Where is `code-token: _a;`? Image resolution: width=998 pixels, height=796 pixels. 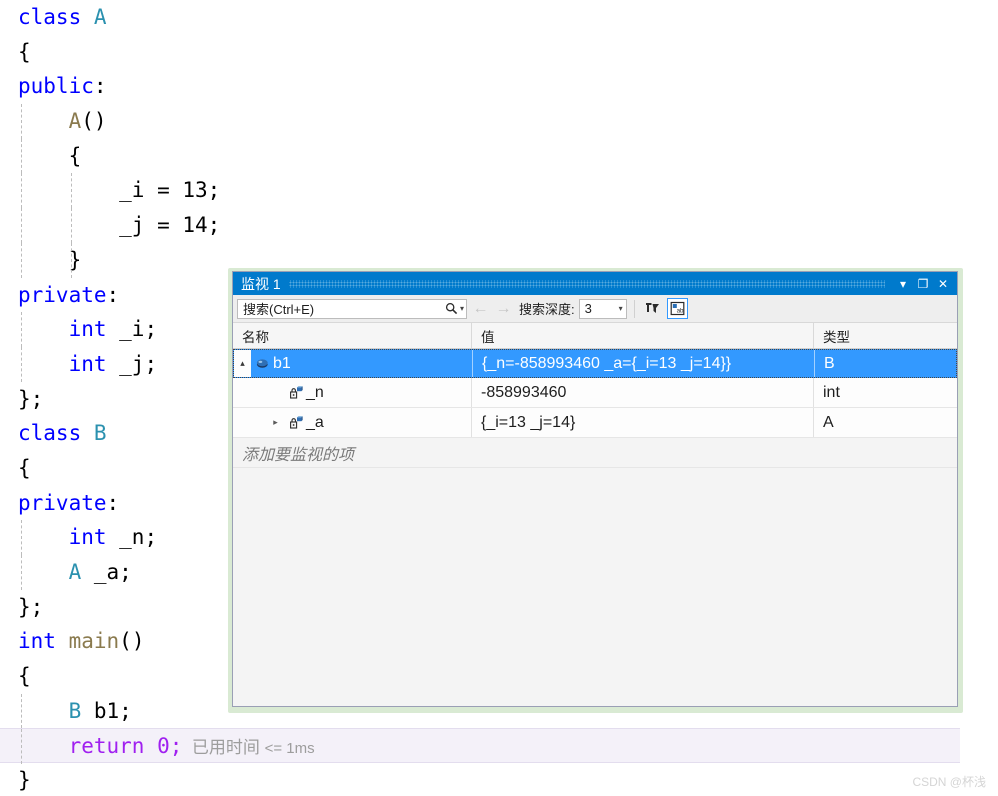 code-token: _a; is located at coordinates (106, 572).